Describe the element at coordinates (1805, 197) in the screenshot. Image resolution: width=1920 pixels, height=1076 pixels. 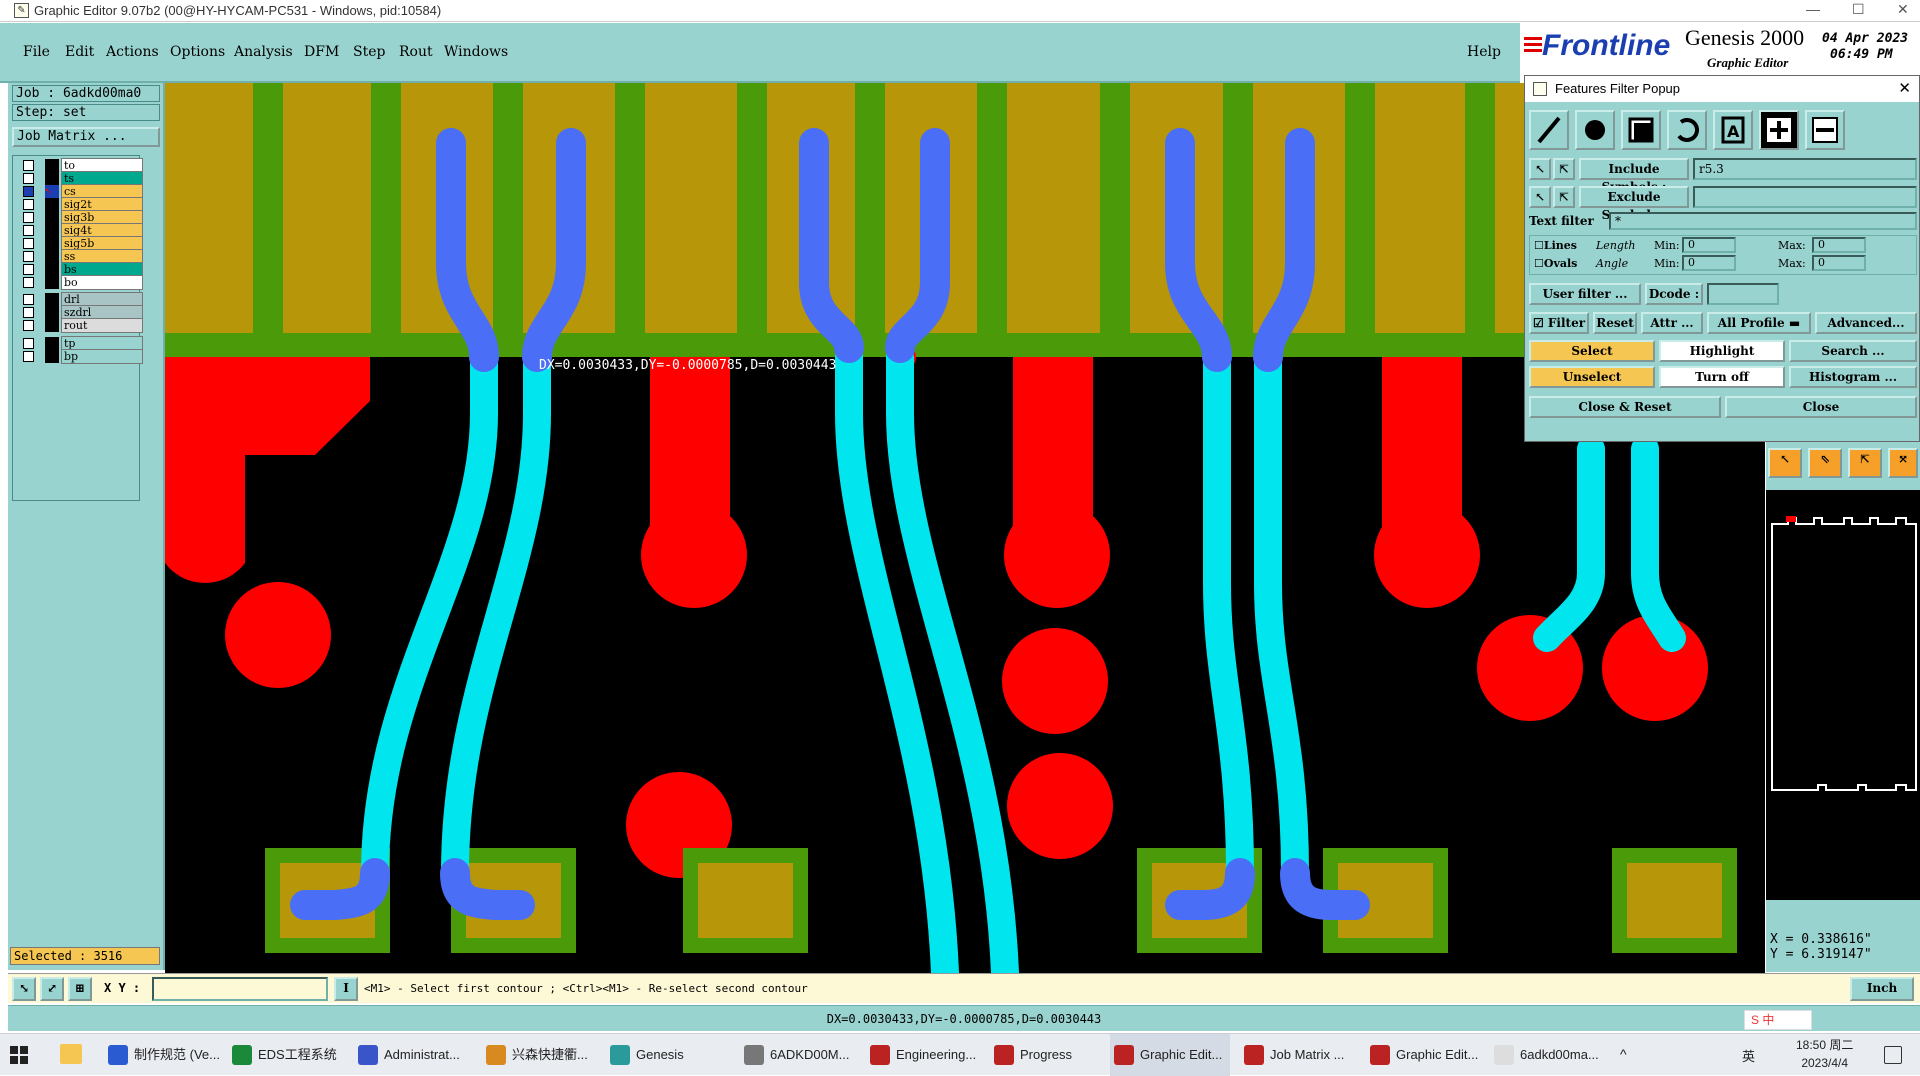
I see `exclude-symbols-input` at that location.